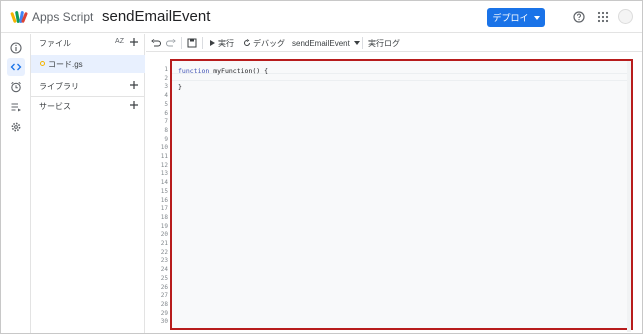 Image resolution: width=643 pixels, height=334 pixels. I want to click on libraries-row: ライブラリ, so click(88, 86).